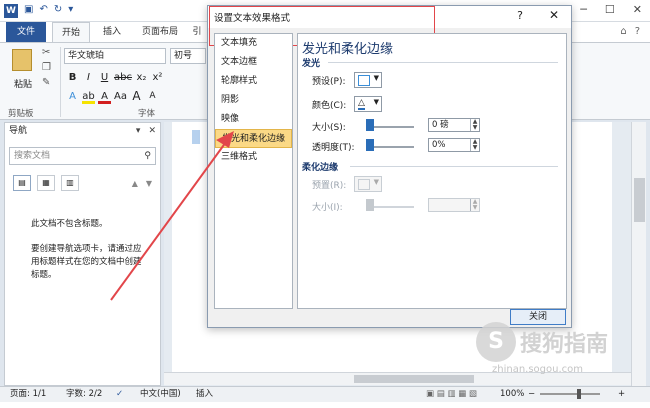 The height and width of the screenshot is (408, 650). Describe the element at coordinates (88, 96) in the screenshot. I see `highlight-button: ab` at that location.